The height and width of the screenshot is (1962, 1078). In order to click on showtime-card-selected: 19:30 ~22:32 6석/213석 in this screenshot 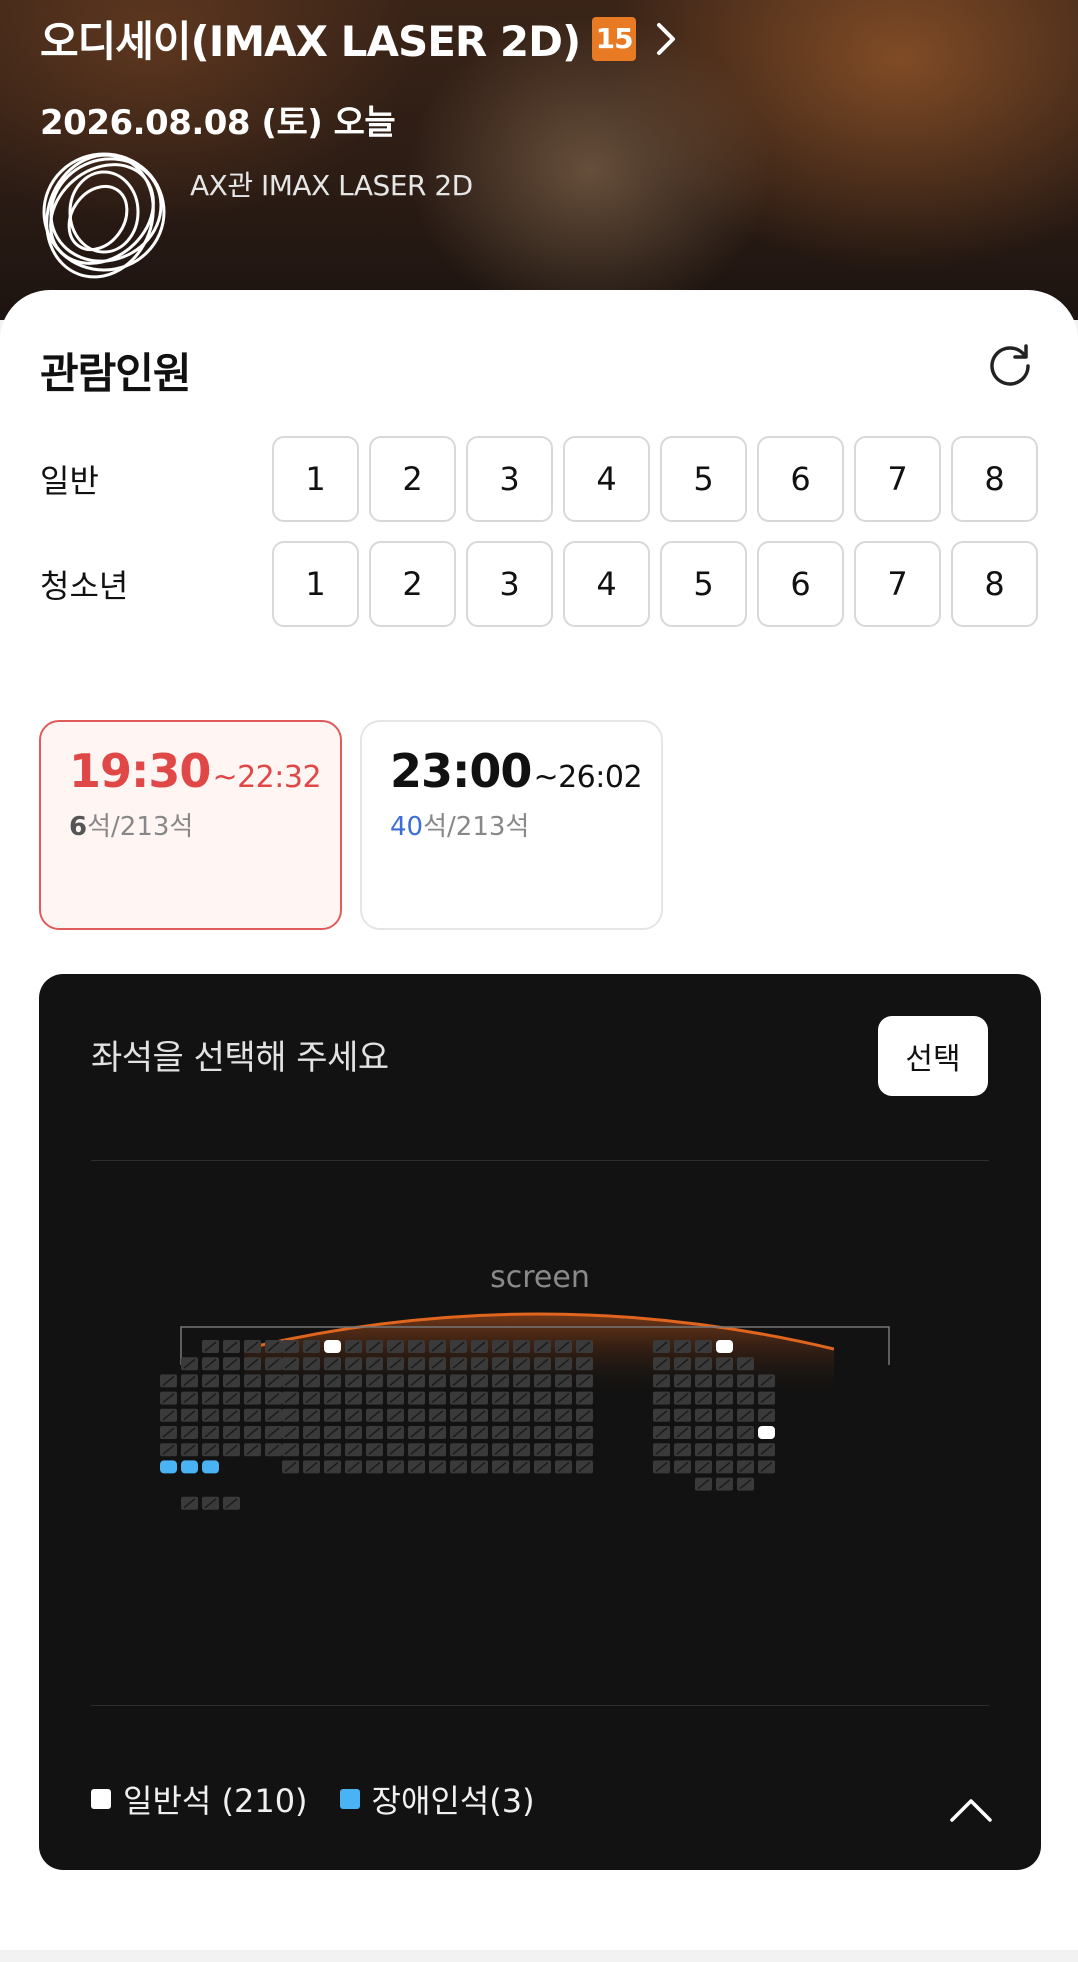, I will do `click(190, 825)`.